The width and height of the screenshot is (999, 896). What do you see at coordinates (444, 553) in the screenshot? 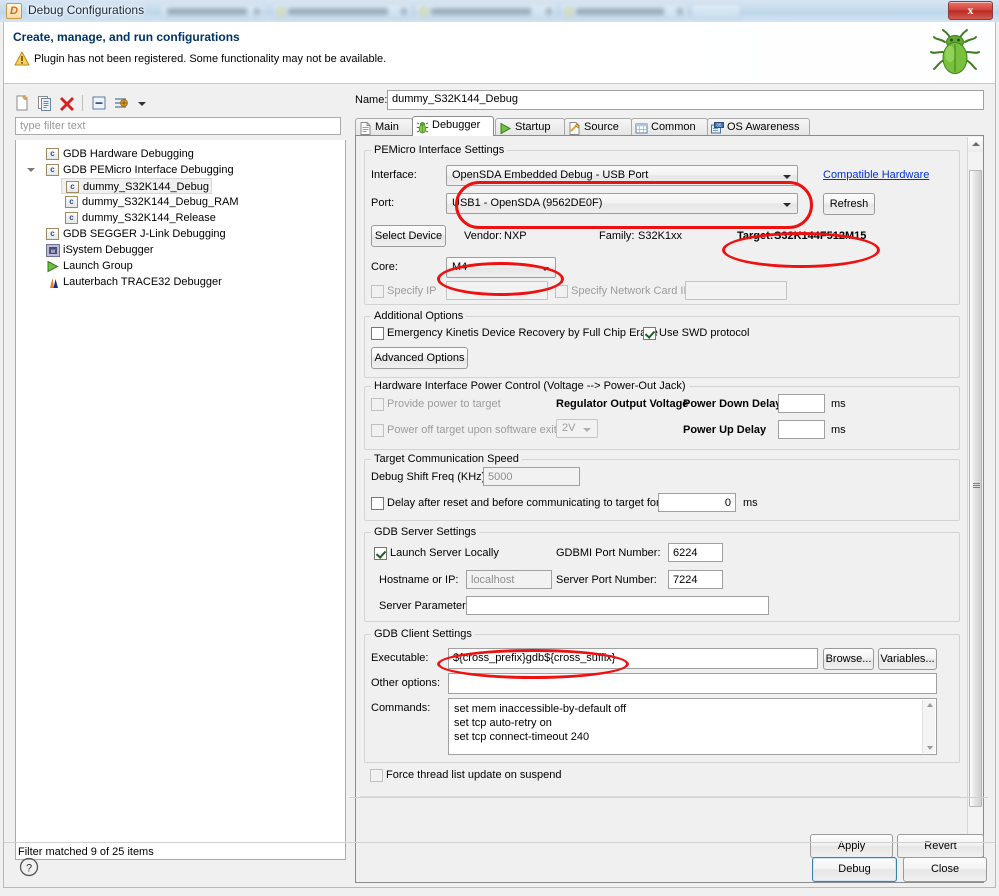
I see `launch-server-locally-label: Launch Server Locally` at bounding box center [444, 553].